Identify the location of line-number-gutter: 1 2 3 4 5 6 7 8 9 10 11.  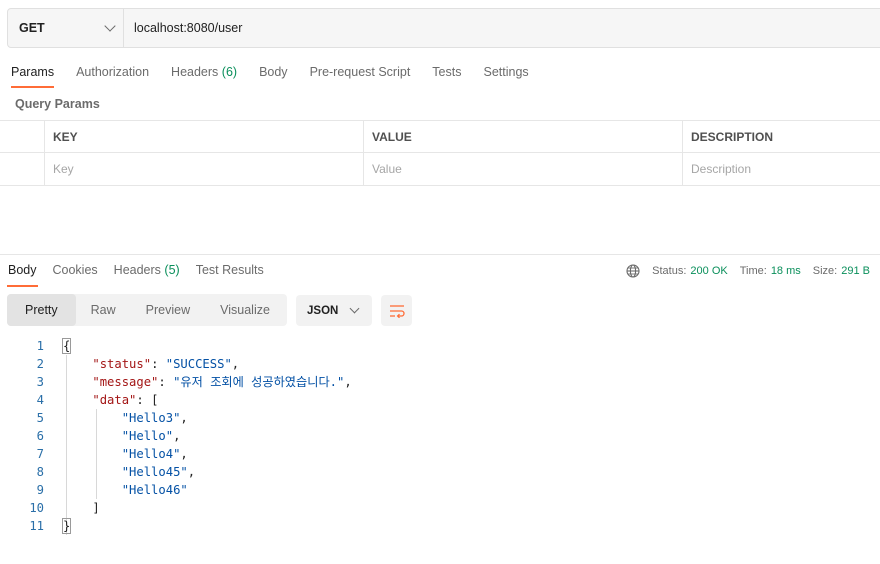
(22, 436).